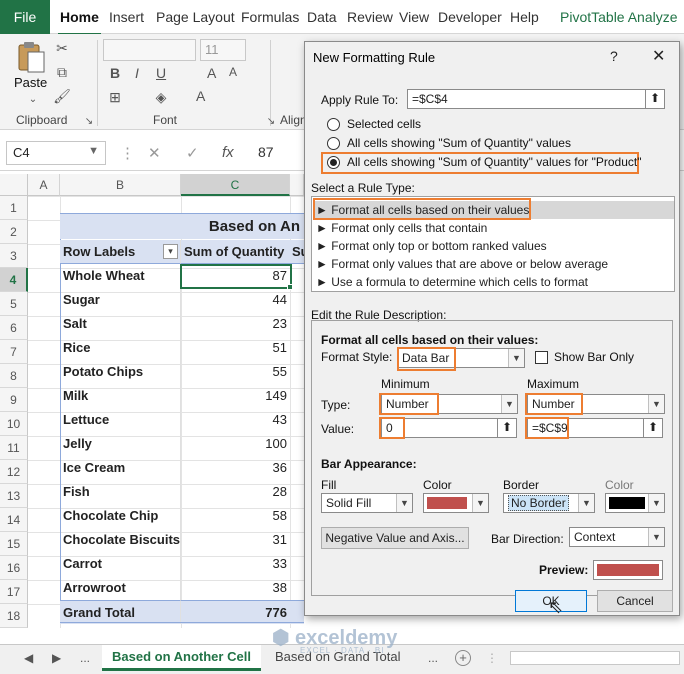 Image resolution: width=684 pixels, height=674 pixels. I want to click on tab-page-layout: Page Layout, so click(195, 17).